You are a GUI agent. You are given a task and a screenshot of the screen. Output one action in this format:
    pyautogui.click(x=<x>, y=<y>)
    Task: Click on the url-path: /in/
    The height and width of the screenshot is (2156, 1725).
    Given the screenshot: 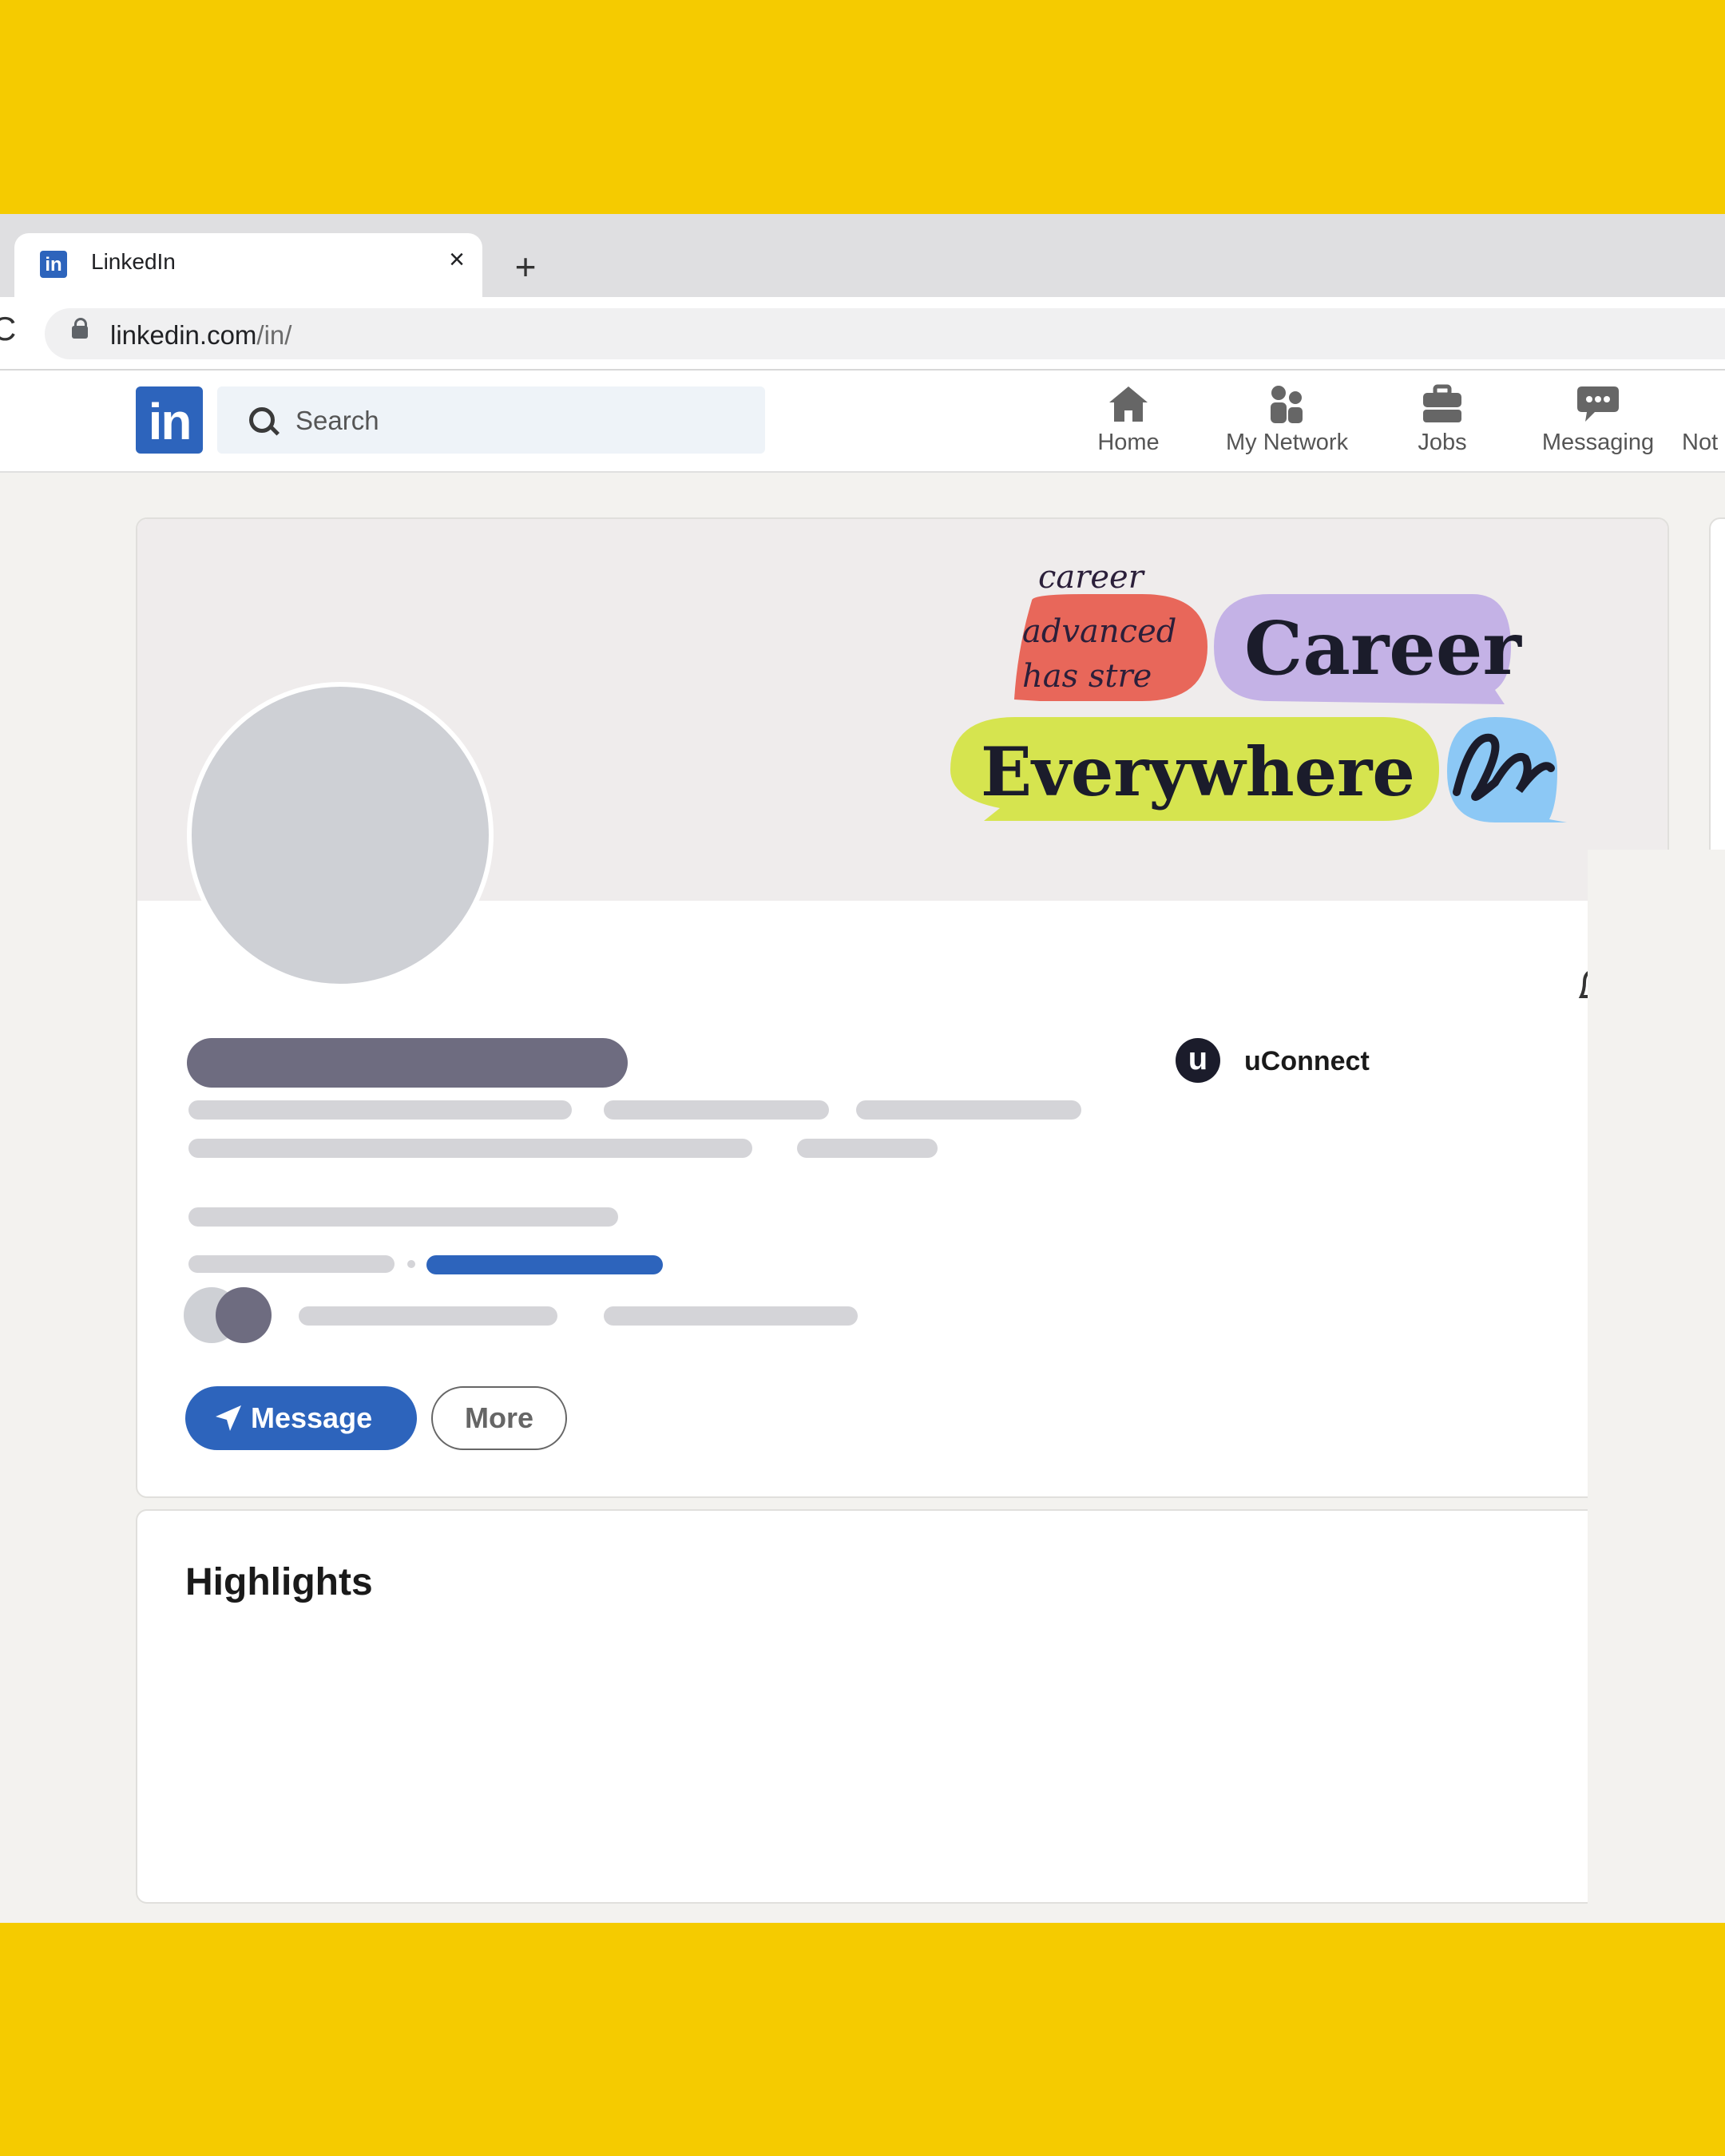 What is the action you would take?
    pyautogui.click(x=274, y=335)
    